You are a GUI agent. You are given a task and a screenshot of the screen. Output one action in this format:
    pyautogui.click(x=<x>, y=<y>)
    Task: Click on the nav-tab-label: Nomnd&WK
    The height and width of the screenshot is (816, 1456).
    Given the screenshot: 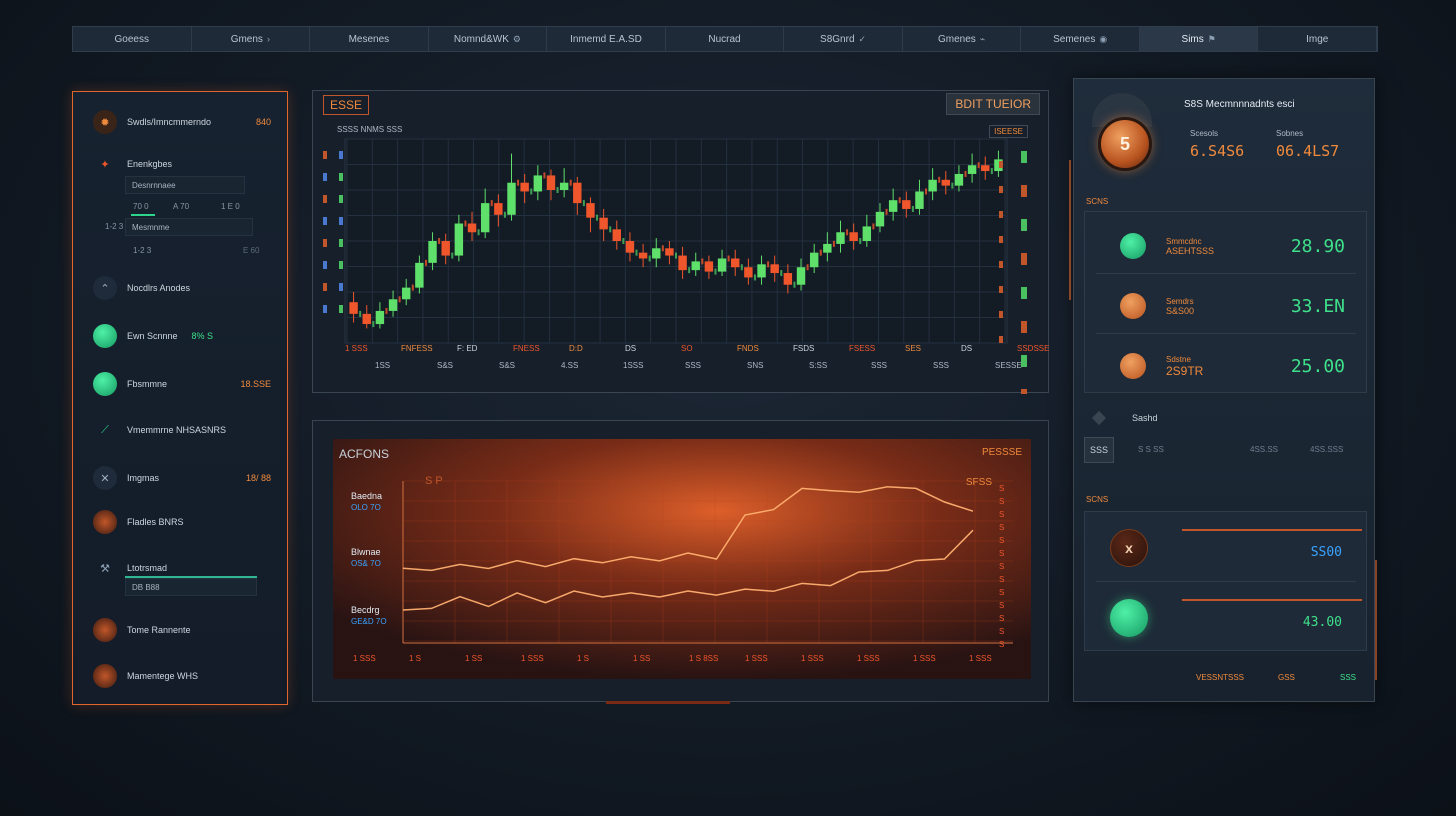 What is the action you would take?
    pyautogui.click(x=481, y=39)
    